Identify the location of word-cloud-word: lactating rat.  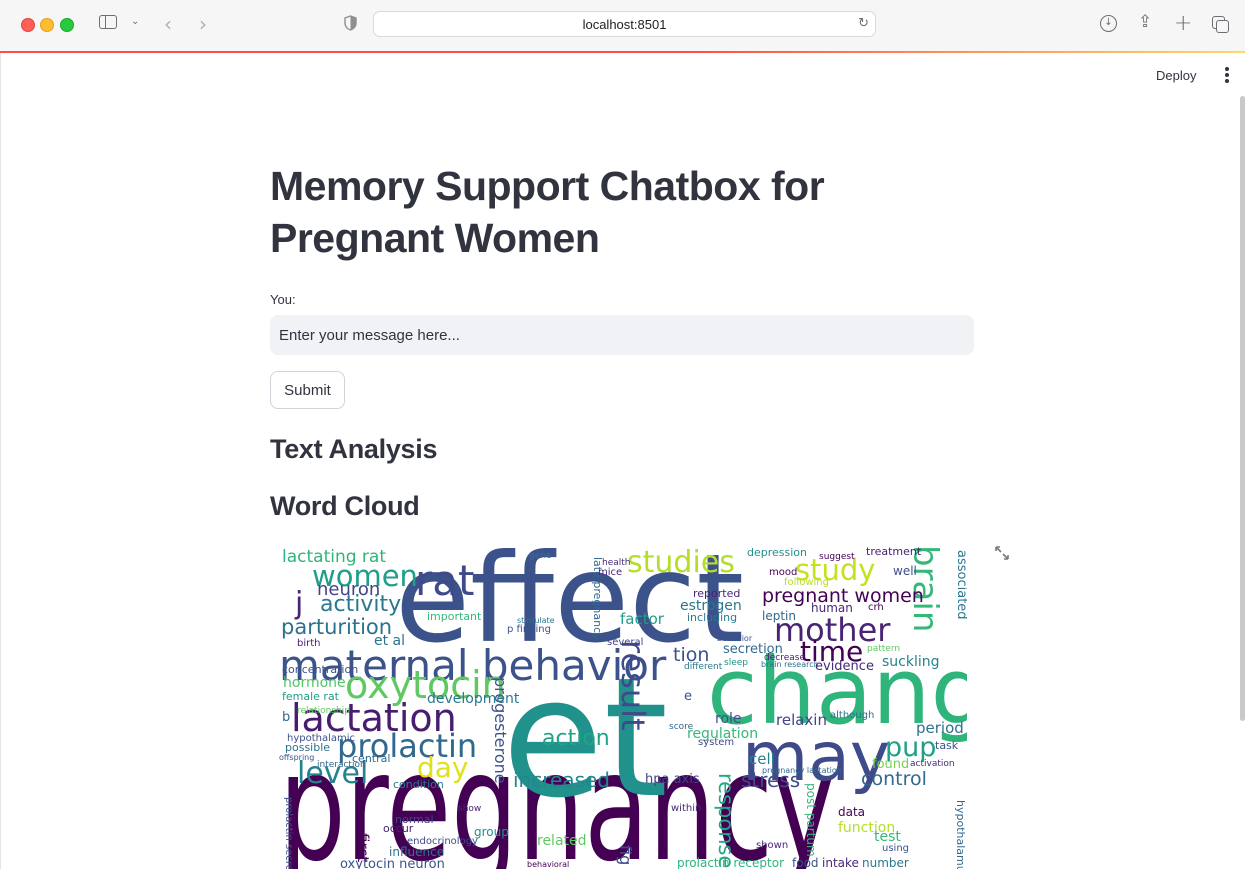
(334, 557).